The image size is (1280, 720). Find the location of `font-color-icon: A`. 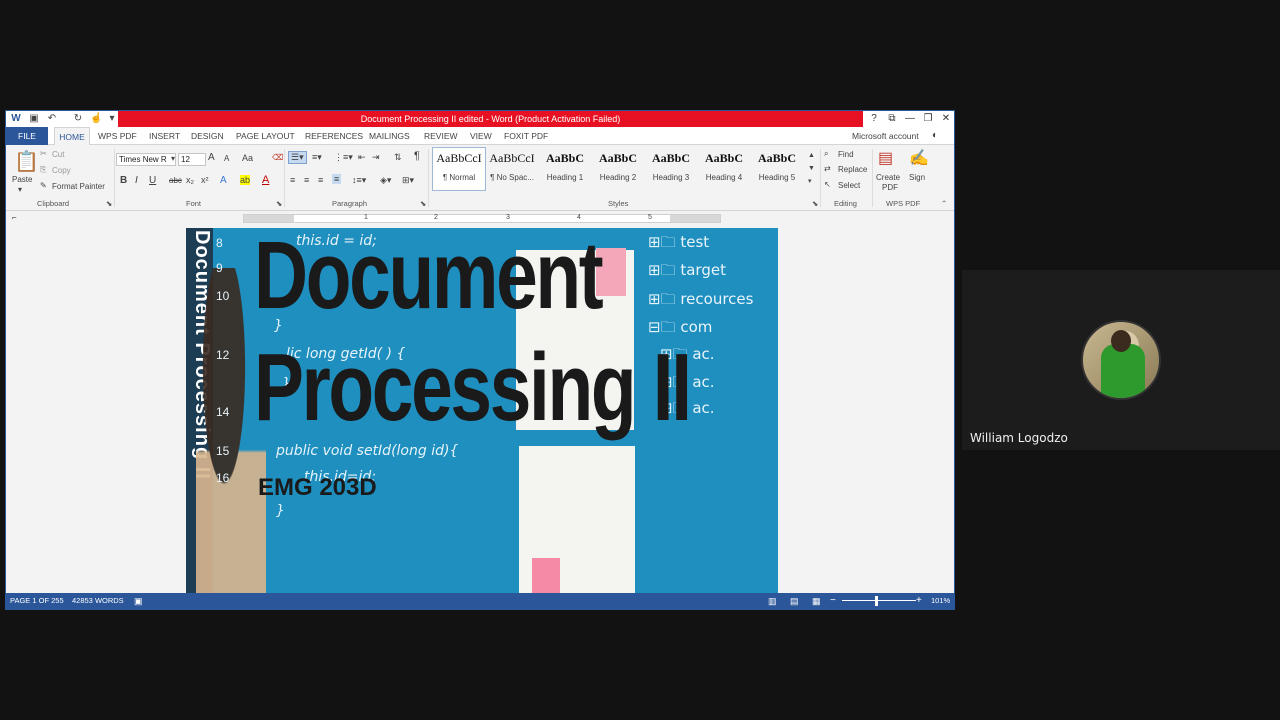

font-color-icon: A is located at coordinates (265, 180).